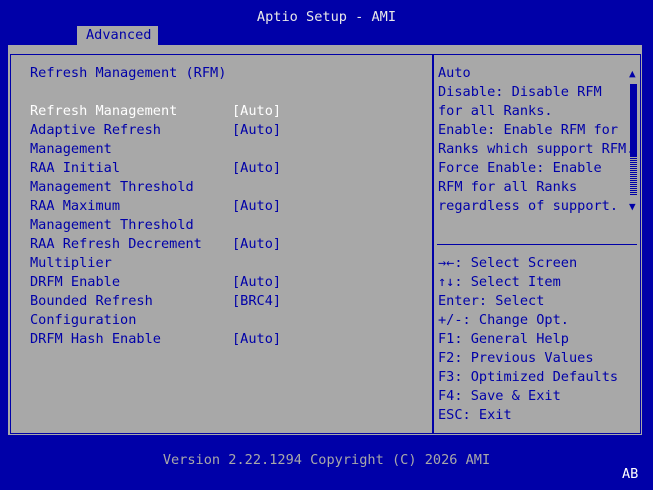 This screenshot has height=490, width=653. What do you see at coordinates (520, 168) in the screenshot?
I see `help-line: Force Enable: Enable` at bounding box center [520, 168].